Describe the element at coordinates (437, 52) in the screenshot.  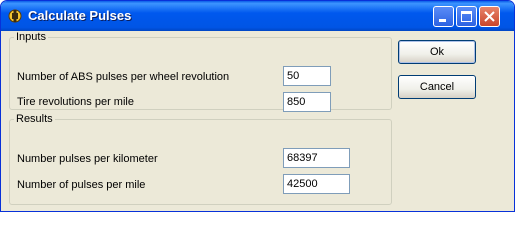
I see `ok-button: Ok` at that location.